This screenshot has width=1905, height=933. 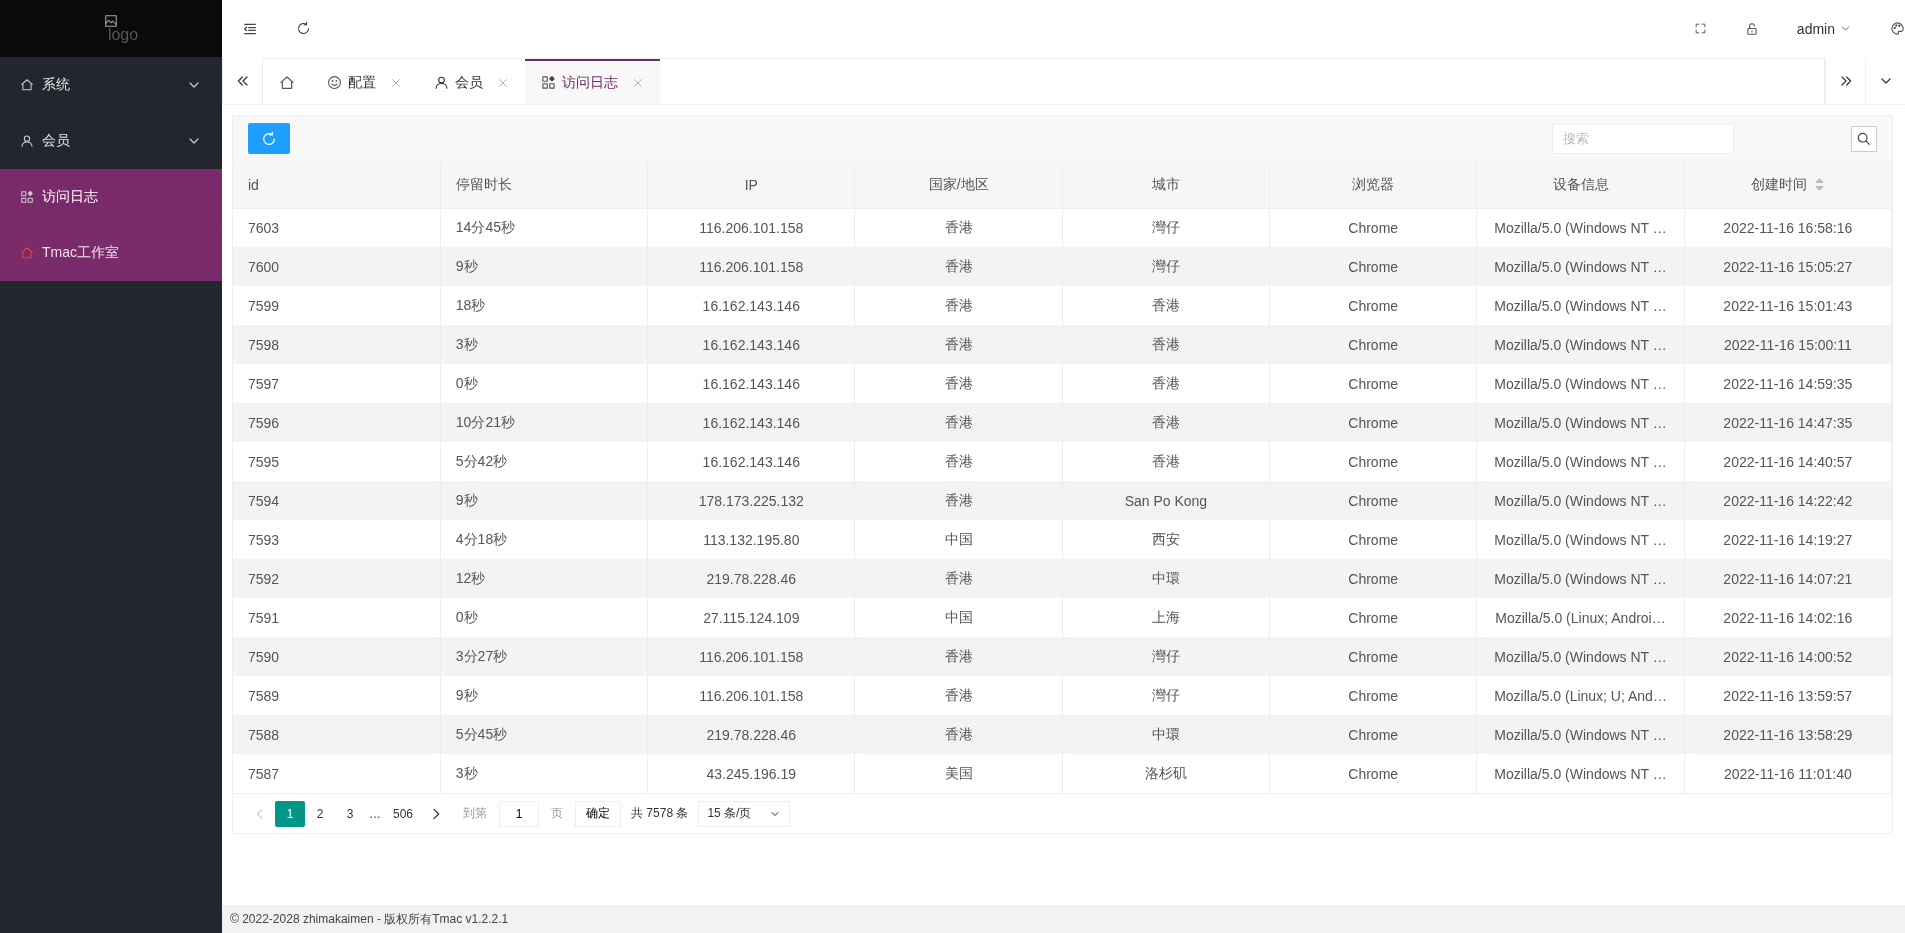 What do you see at coordinates (519, 813) in the screenshot?
I see `page-input: 1` at bounding box center [519, 813].